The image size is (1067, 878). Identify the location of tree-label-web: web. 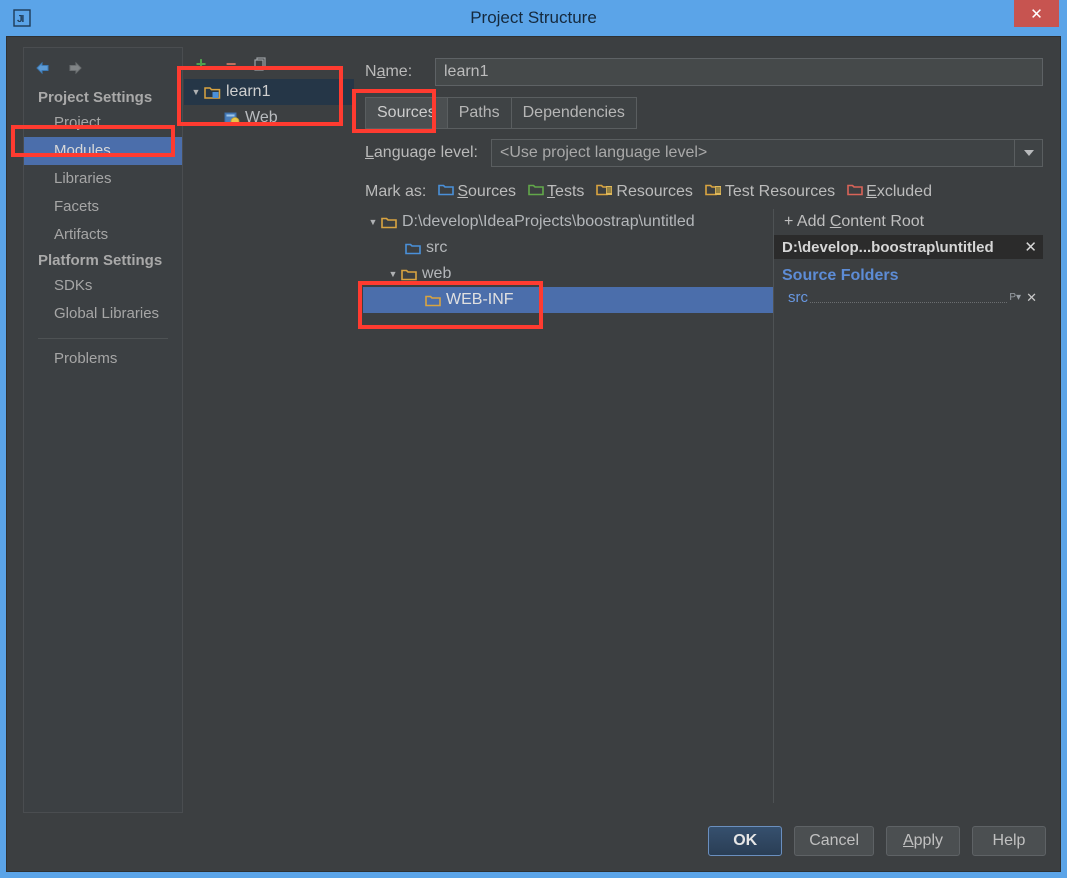
(437, 273).